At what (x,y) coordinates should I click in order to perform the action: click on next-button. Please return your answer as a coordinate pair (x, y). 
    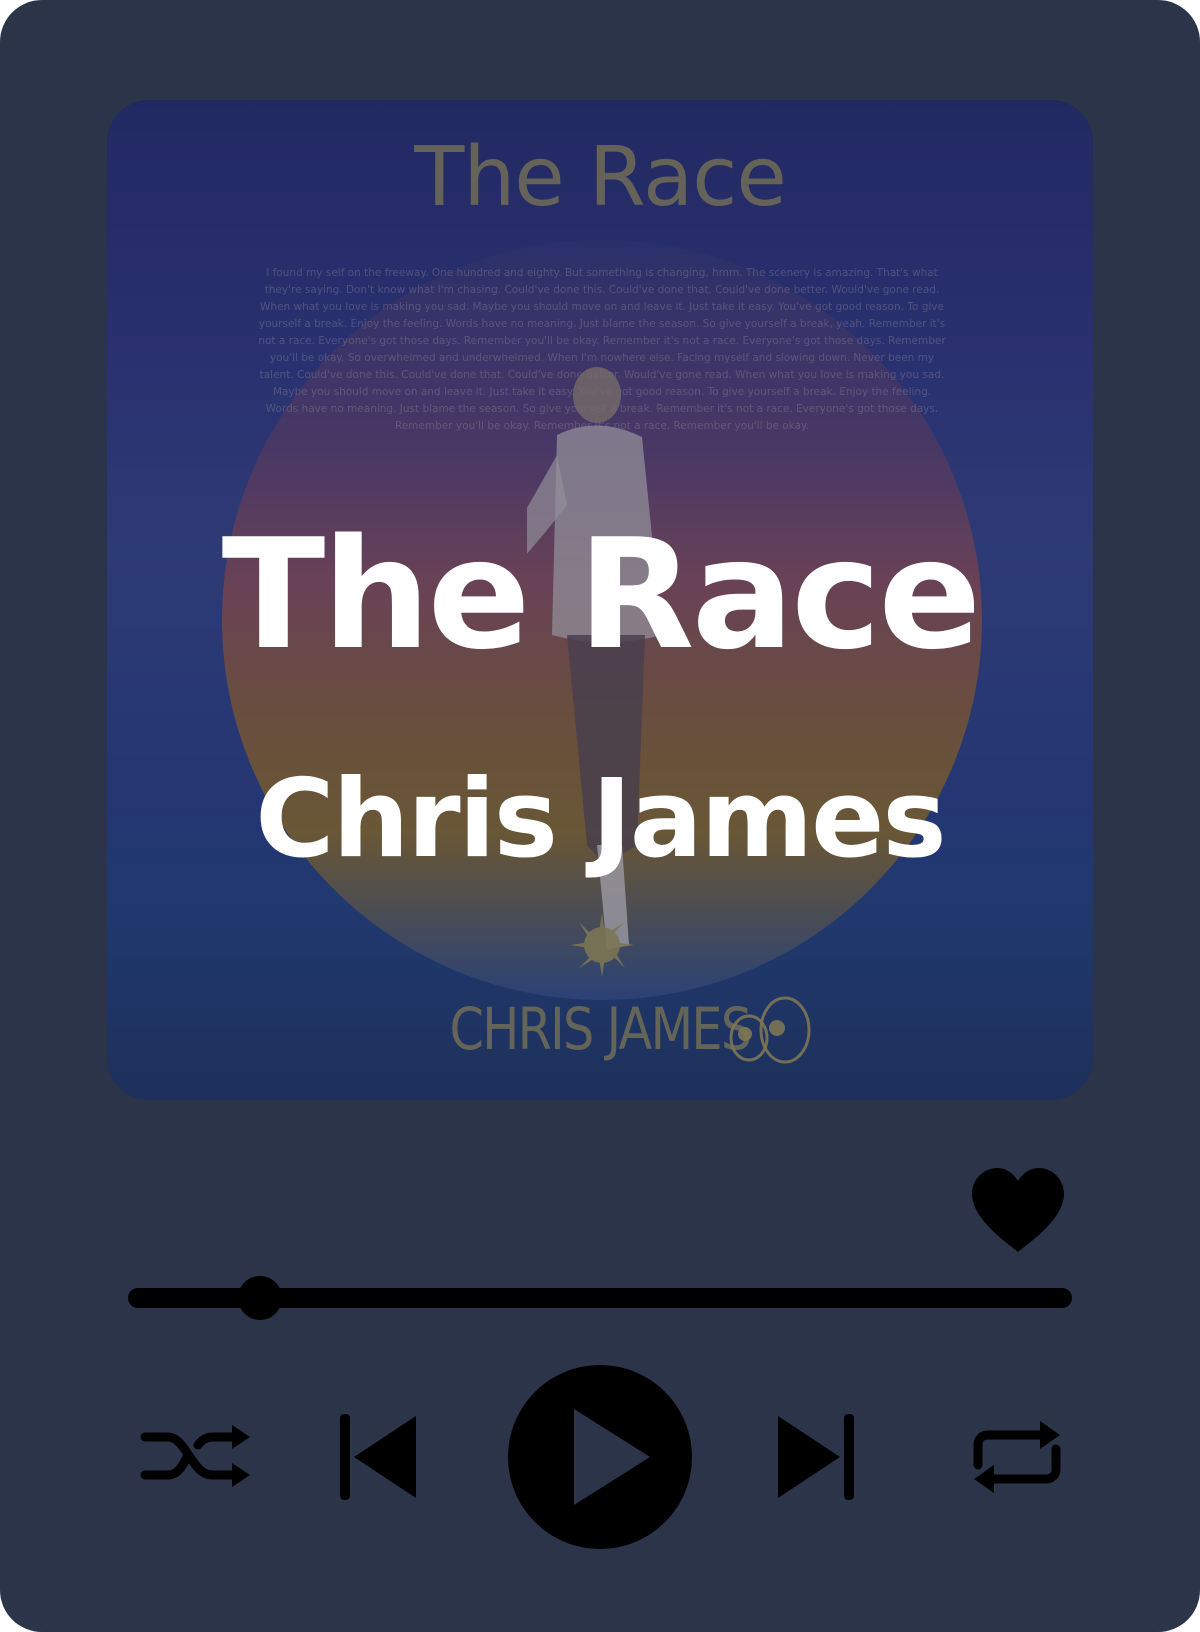
    Looking at the image, I should click on (816, 1457).